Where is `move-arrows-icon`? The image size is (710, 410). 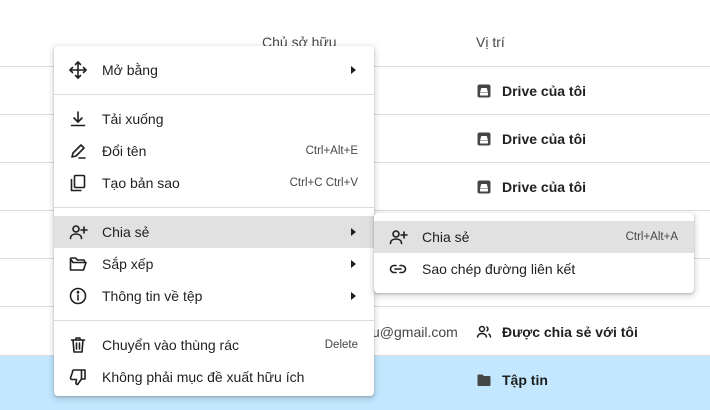 move-arrows-icon is located at coordinates (78, 70).